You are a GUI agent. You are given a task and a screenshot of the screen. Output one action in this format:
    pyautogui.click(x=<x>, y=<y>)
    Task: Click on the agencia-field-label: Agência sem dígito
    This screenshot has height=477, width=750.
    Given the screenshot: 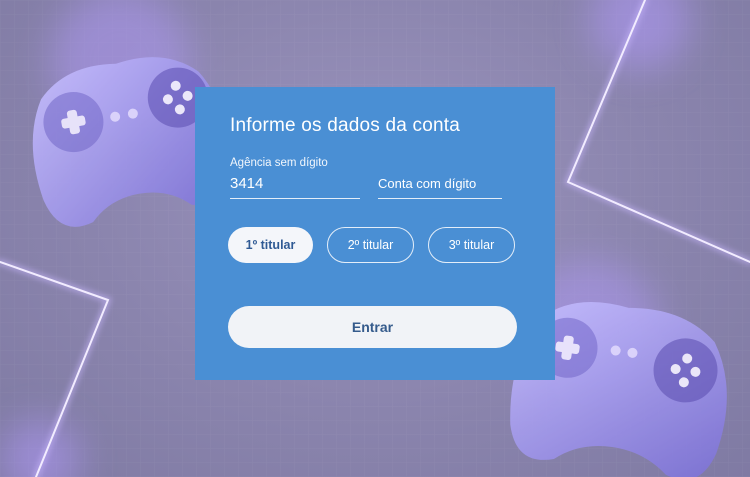 What is the action you would take?
    pyautogui.click(x=279, y=163)
    